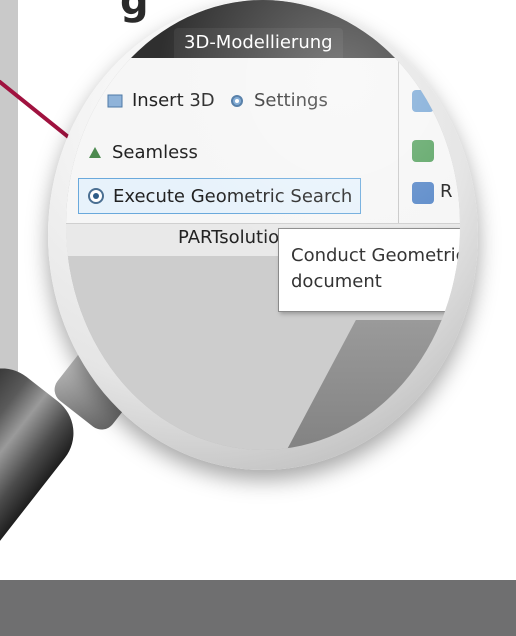 The width and height of the screenshot is (516, 636). Describe the element at coordinates (237, 101) in the screenshot. I see `gear-icon` at that location.